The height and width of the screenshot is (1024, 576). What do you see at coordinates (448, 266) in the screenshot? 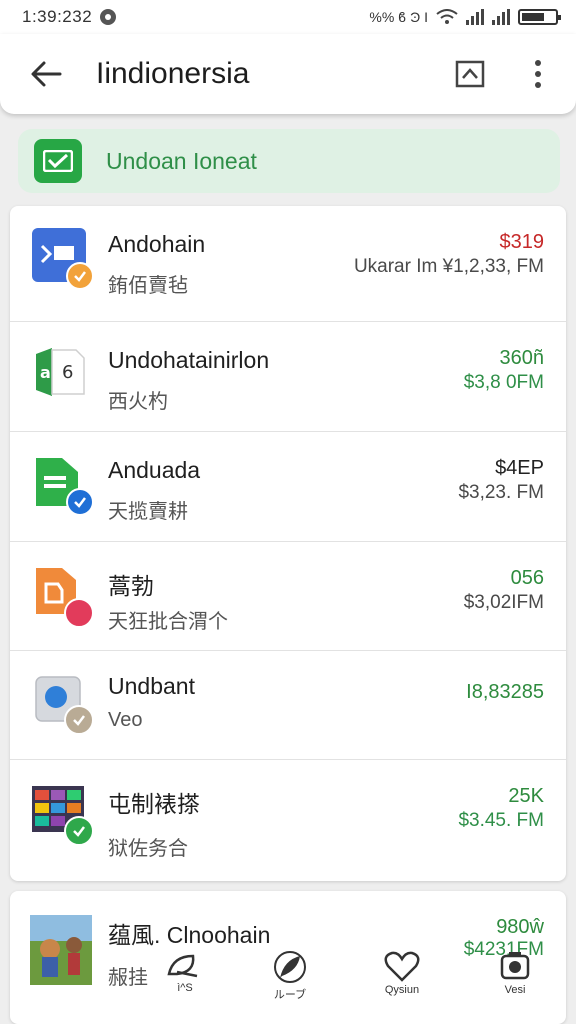
I see `item-time: Ukarar Im ¥1,2,33, FM` at bounding box center [448, 266].